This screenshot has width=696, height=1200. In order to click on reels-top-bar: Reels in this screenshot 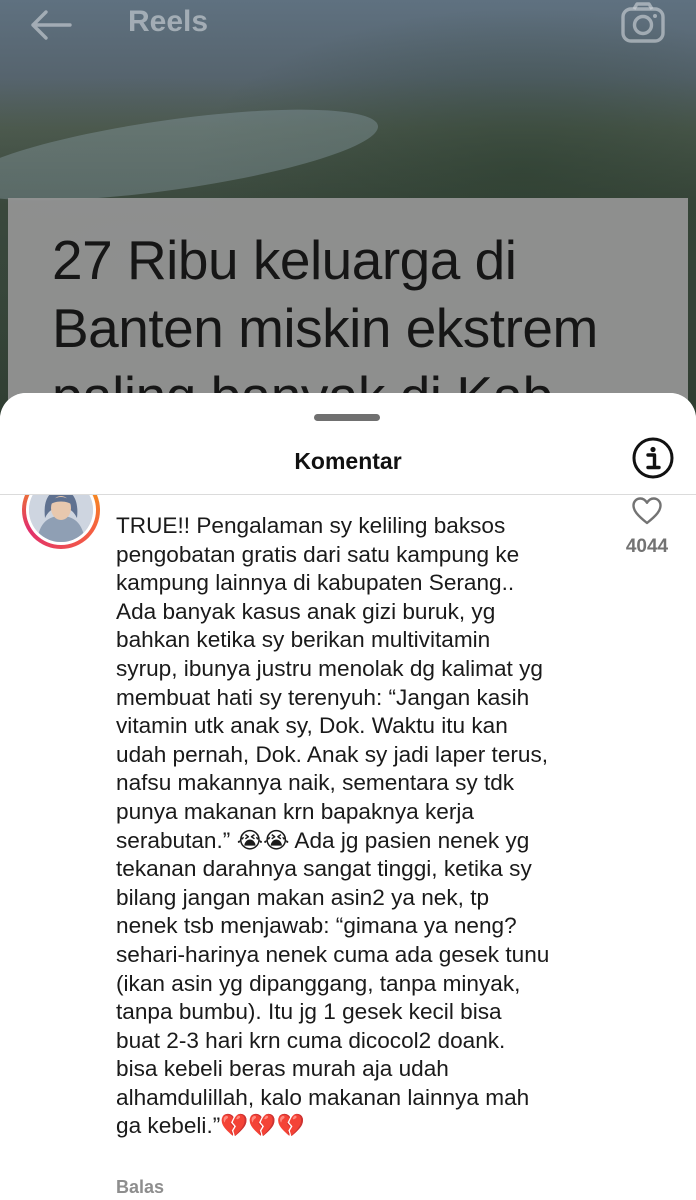, I will do `click(348, 25)`.